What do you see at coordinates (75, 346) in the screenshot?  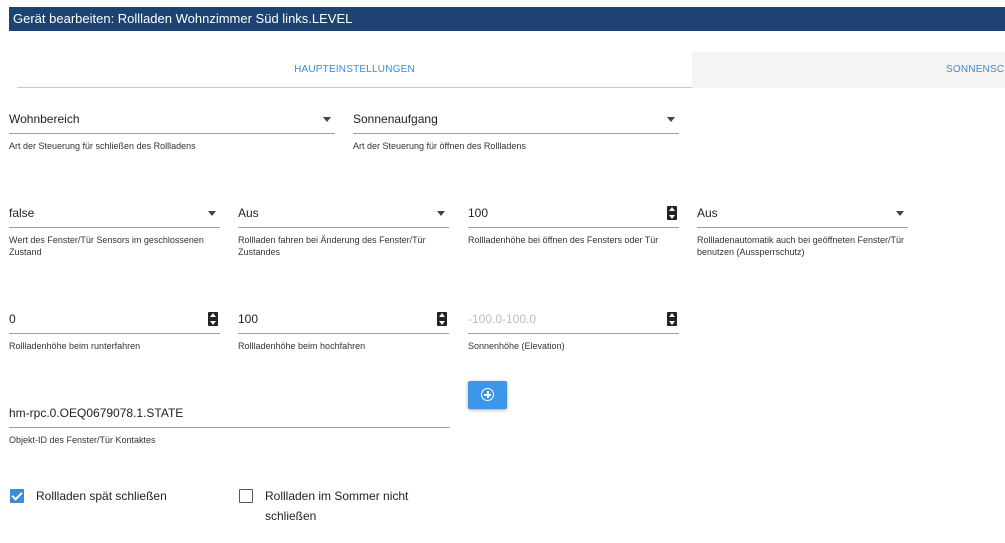 I see `height-down-helper: Rollladenhöhe beim runterfahren` at bounding box center [75, 346].